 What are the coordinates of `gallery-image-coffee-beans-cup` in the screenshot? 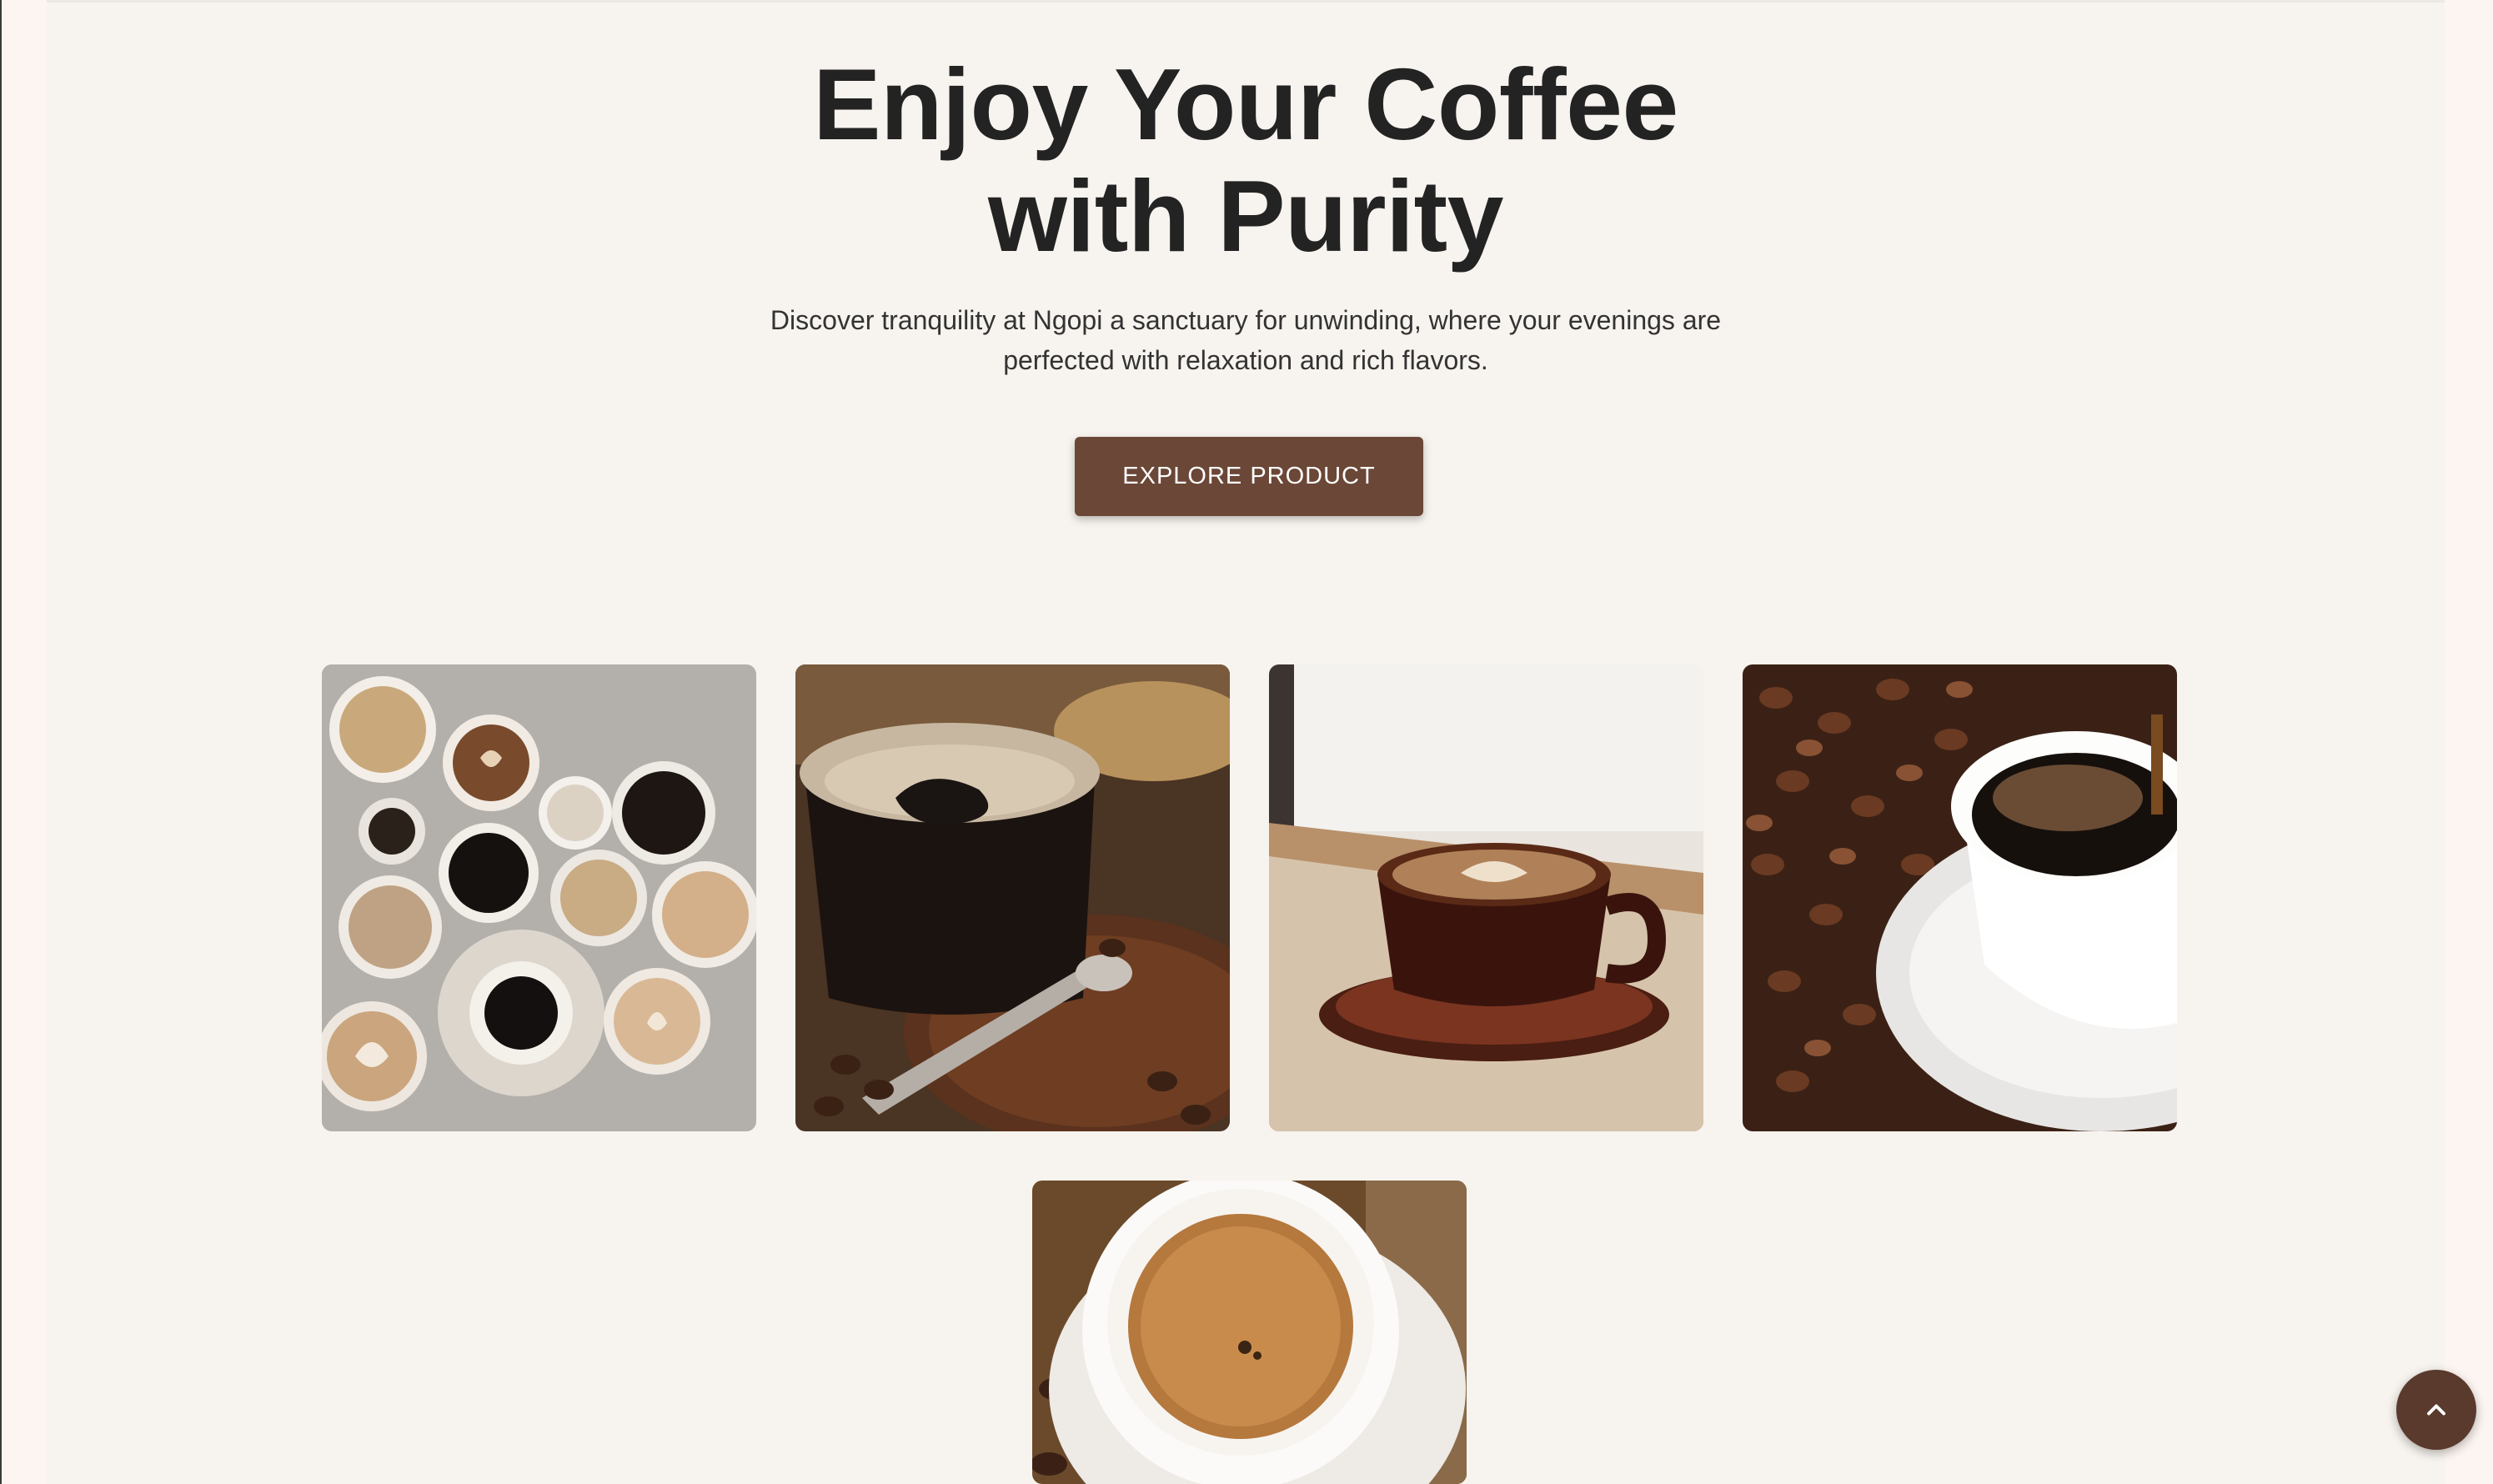 It's located at (1960, 897).